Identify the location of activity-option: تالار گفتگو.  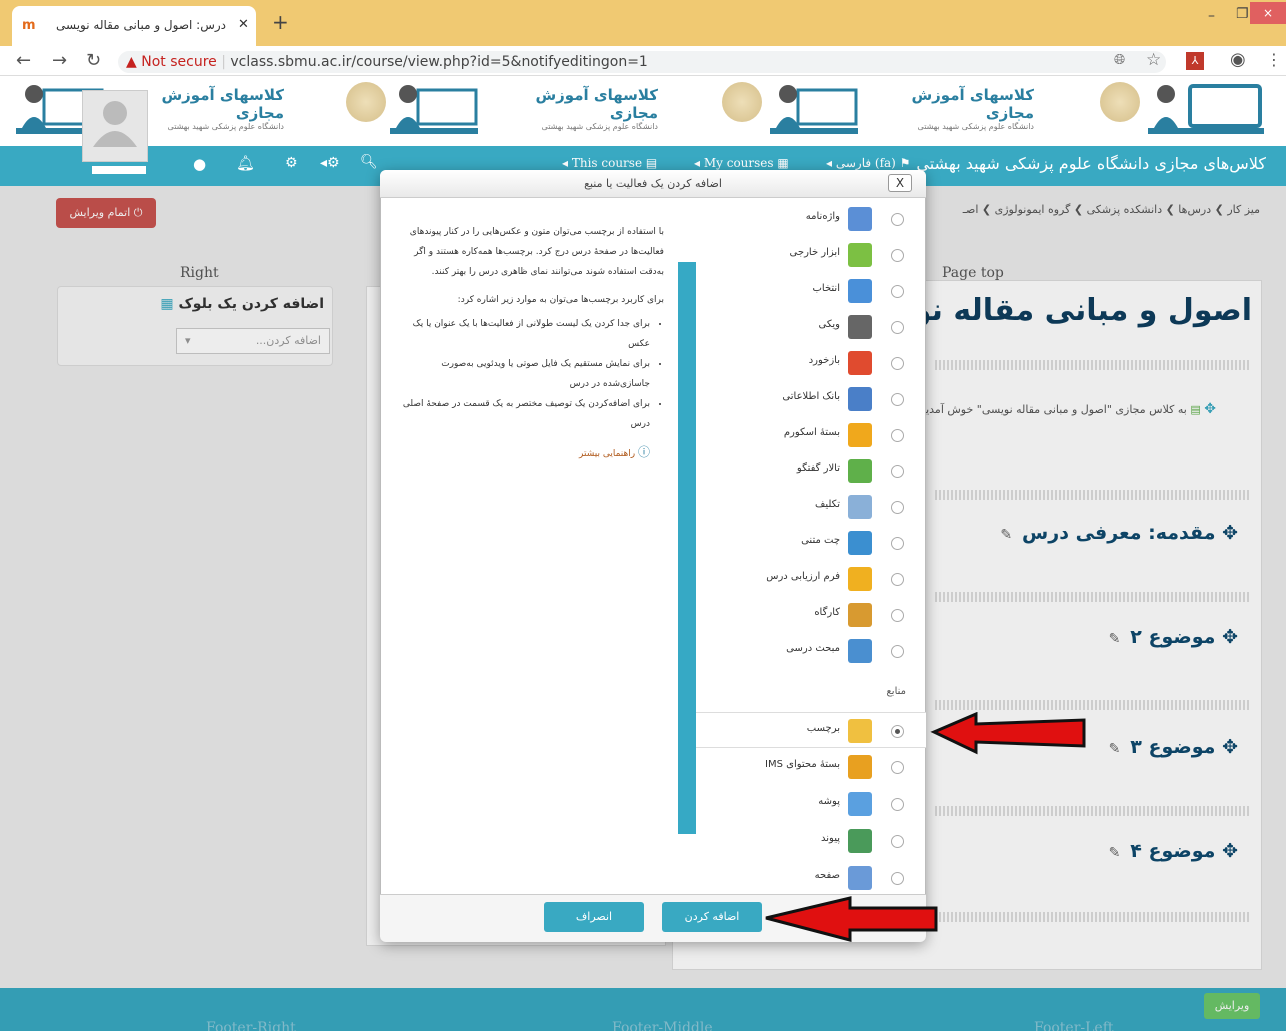
(811, 471).